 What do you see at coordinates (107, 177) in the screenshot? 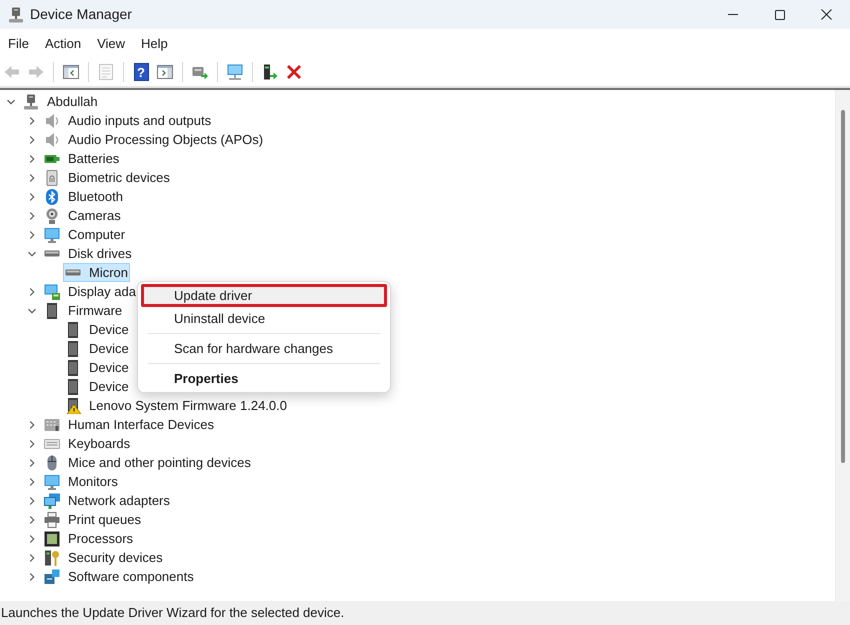
I see `tree-item: Biometric devices` at bounding box center [107, 177].